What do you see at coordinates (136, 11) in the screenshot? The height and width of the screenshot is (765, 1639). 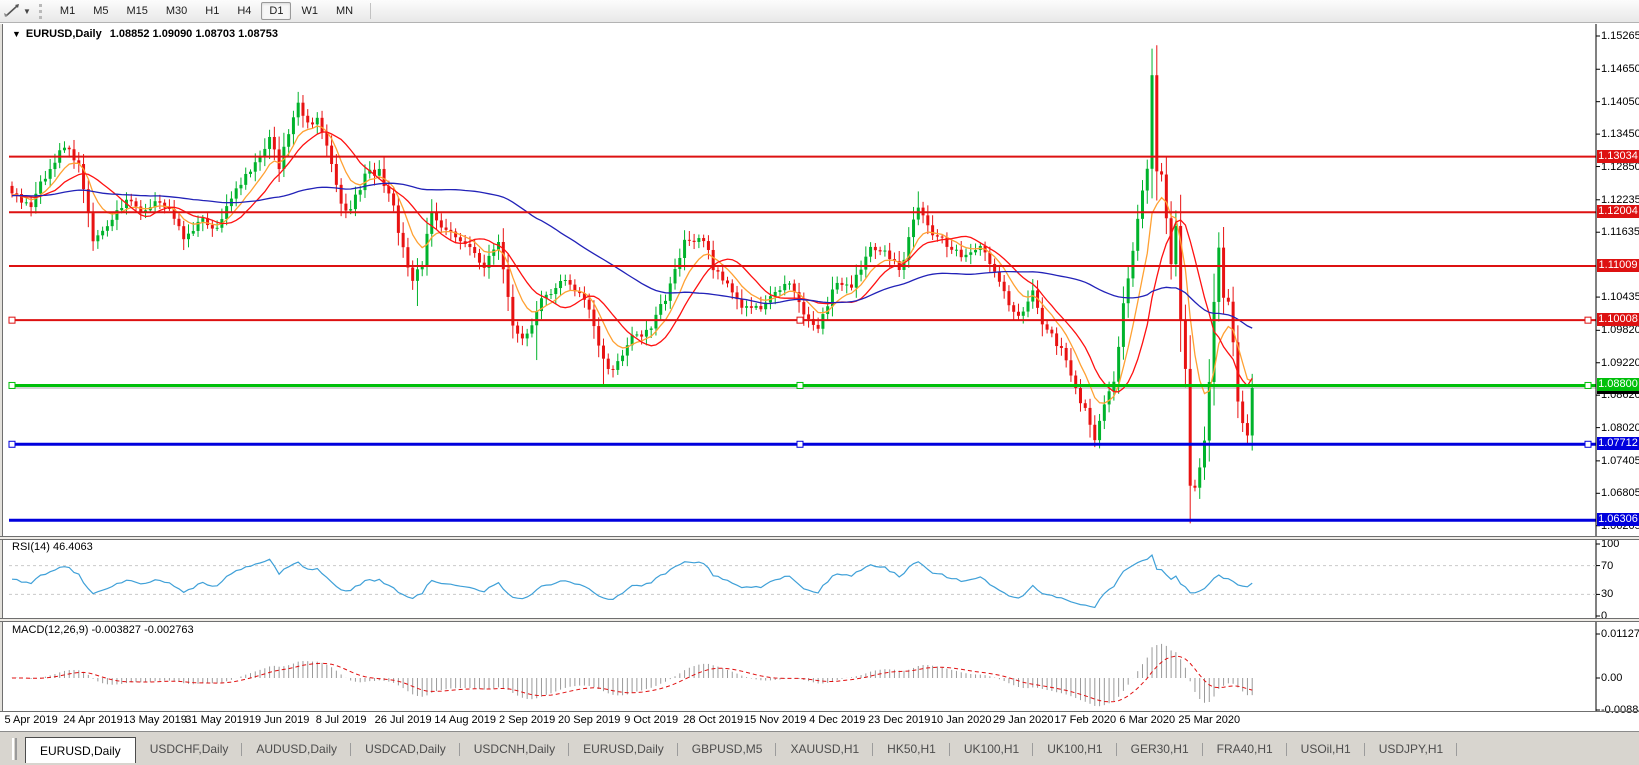 I see `timeframe-button: M15` at bounding box center [136, 11].